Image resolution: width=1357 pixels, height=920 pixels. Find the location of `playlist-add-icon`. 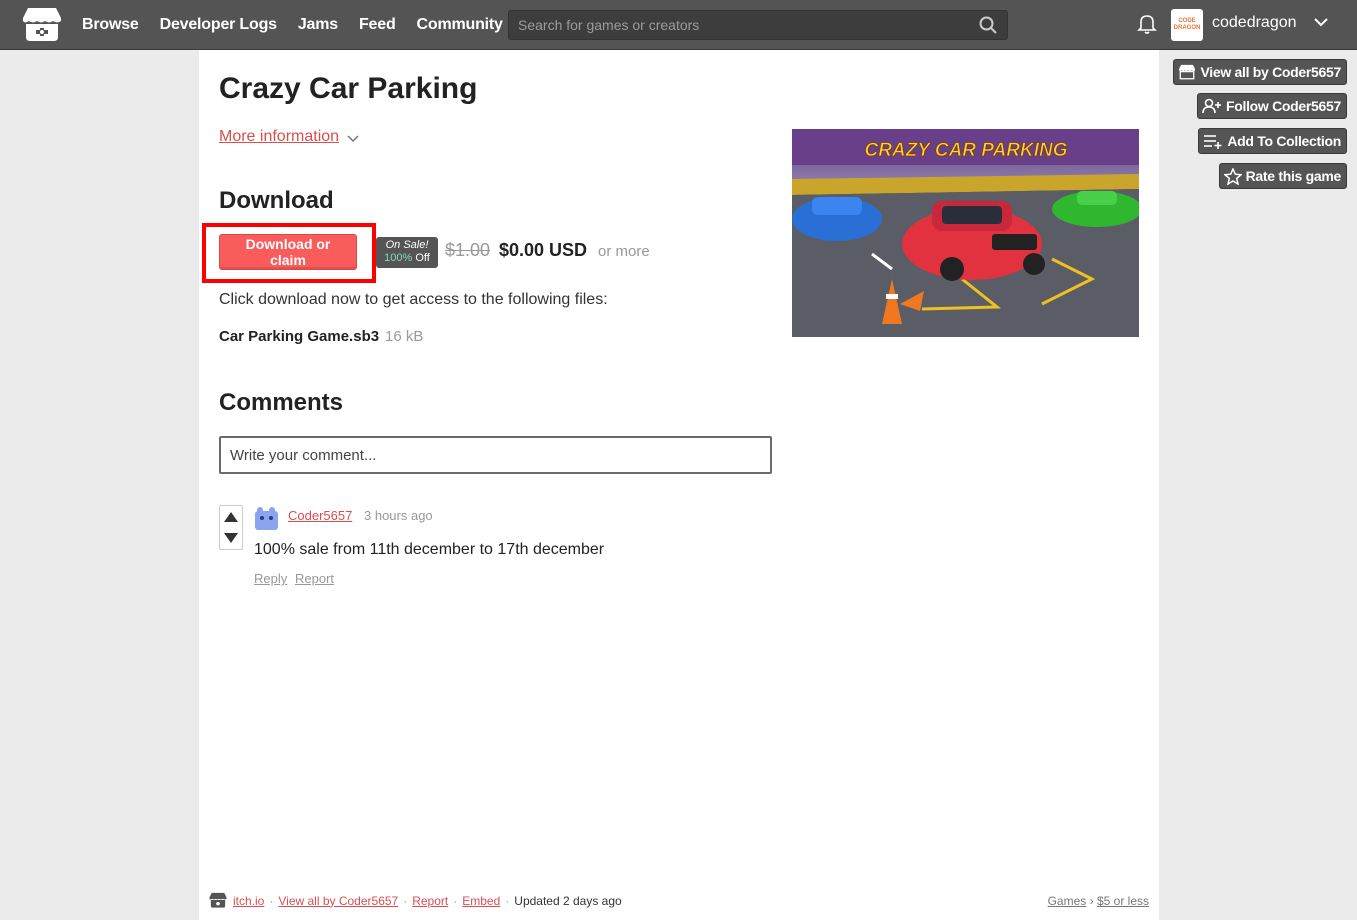

playlist-add-icon is located at coordinates (1213, 142).